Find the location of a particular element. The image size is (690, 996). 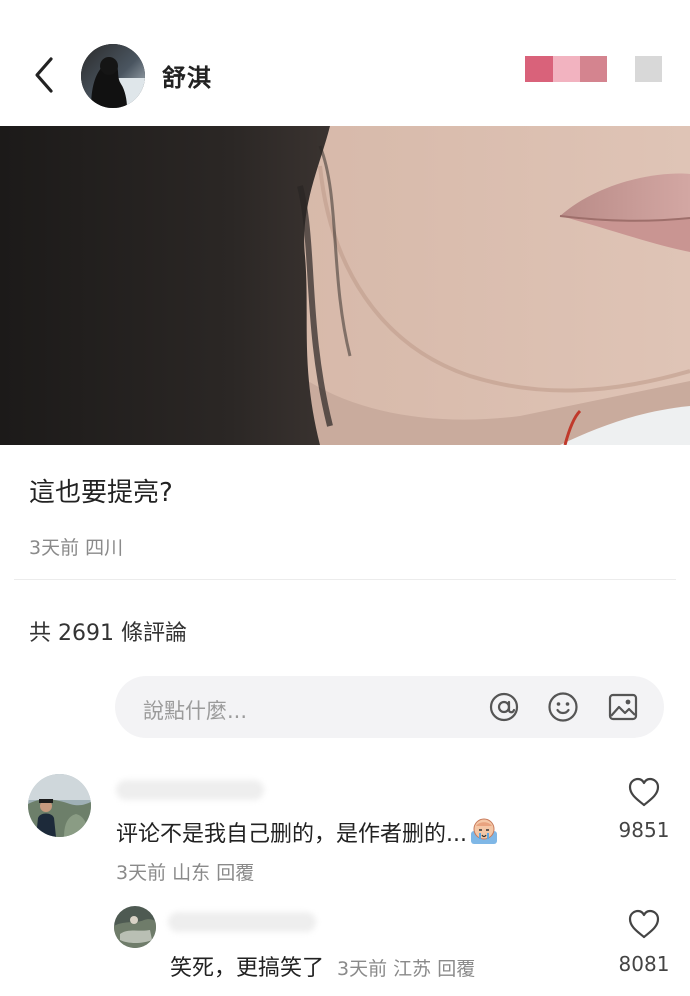

like-heart-icon is located at coordinates (644, 792).